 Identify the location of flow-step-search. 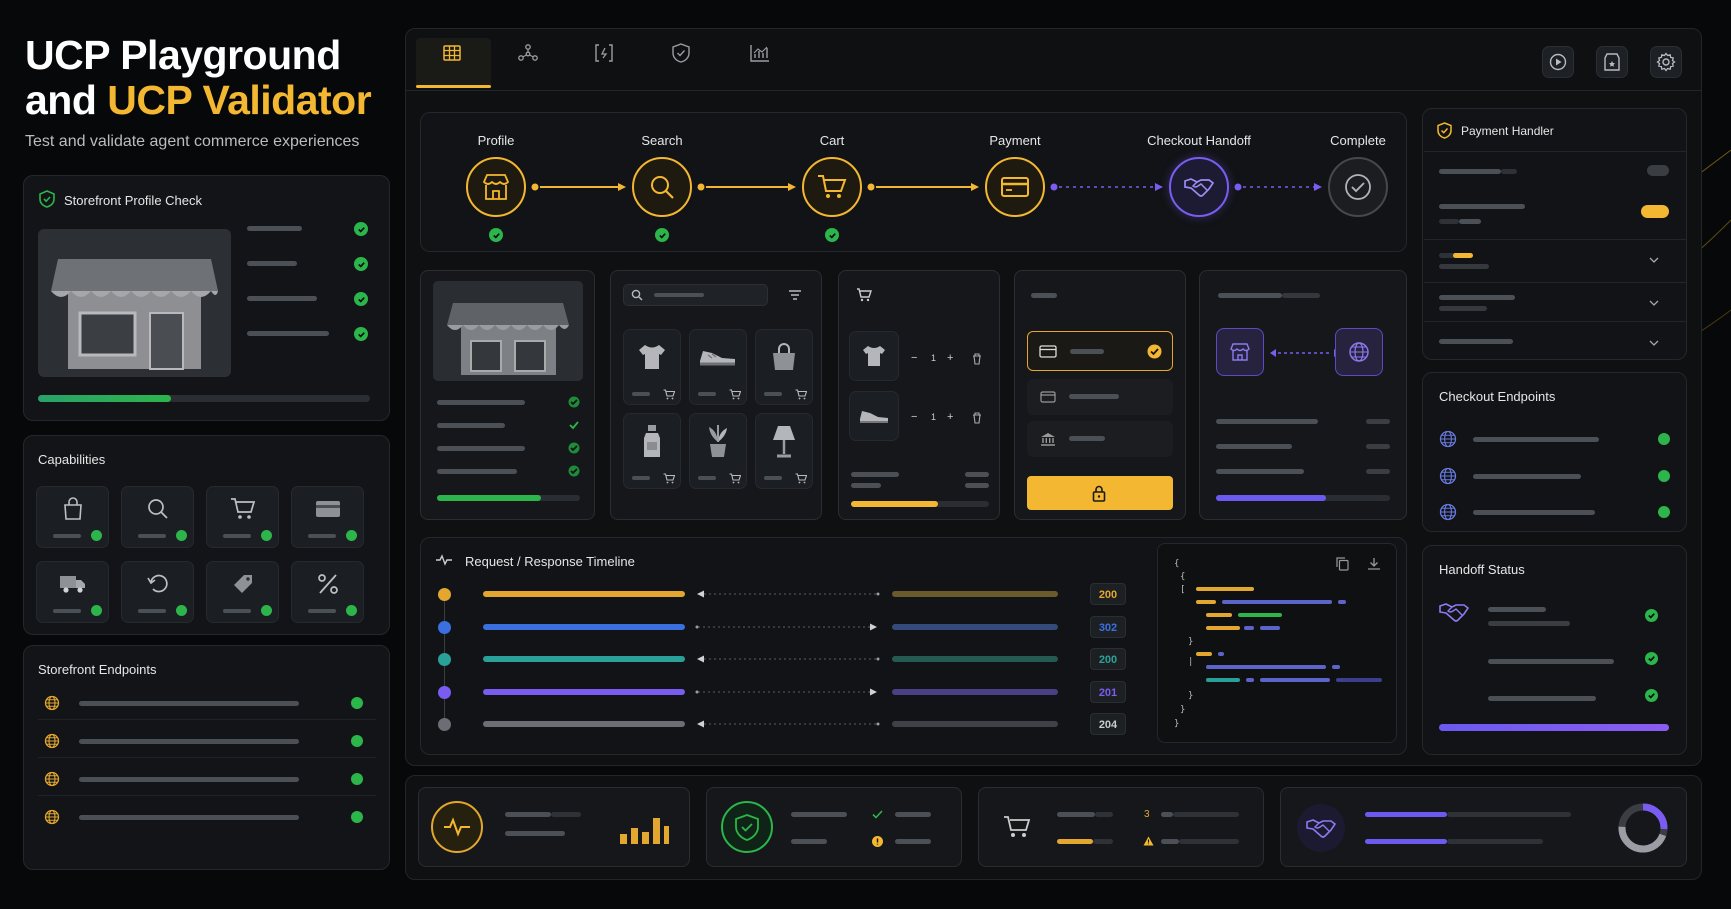
(662, 187).